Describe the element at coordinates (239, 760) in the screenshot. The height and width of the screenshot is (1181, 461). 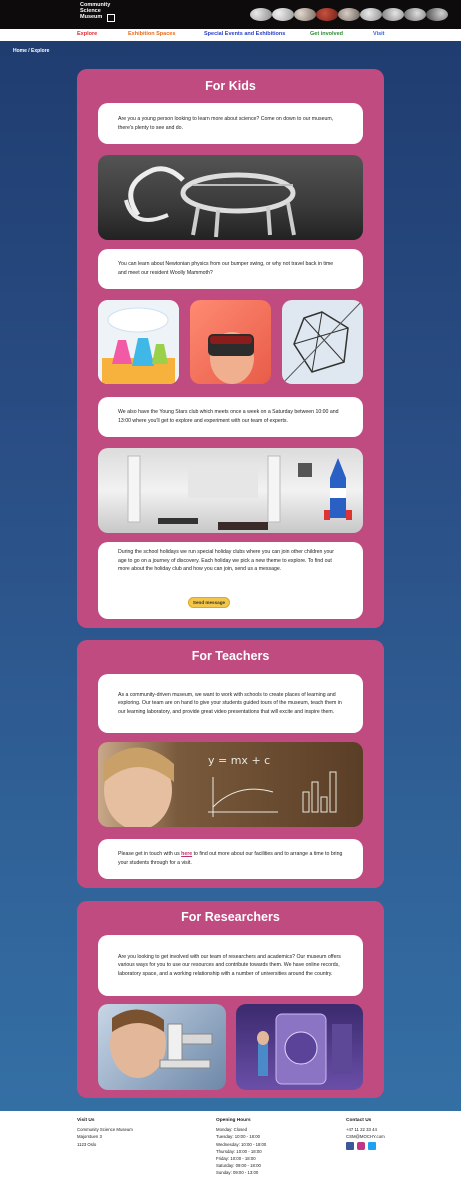
I see `chalkboard-equation: y = mx + c` at that location.